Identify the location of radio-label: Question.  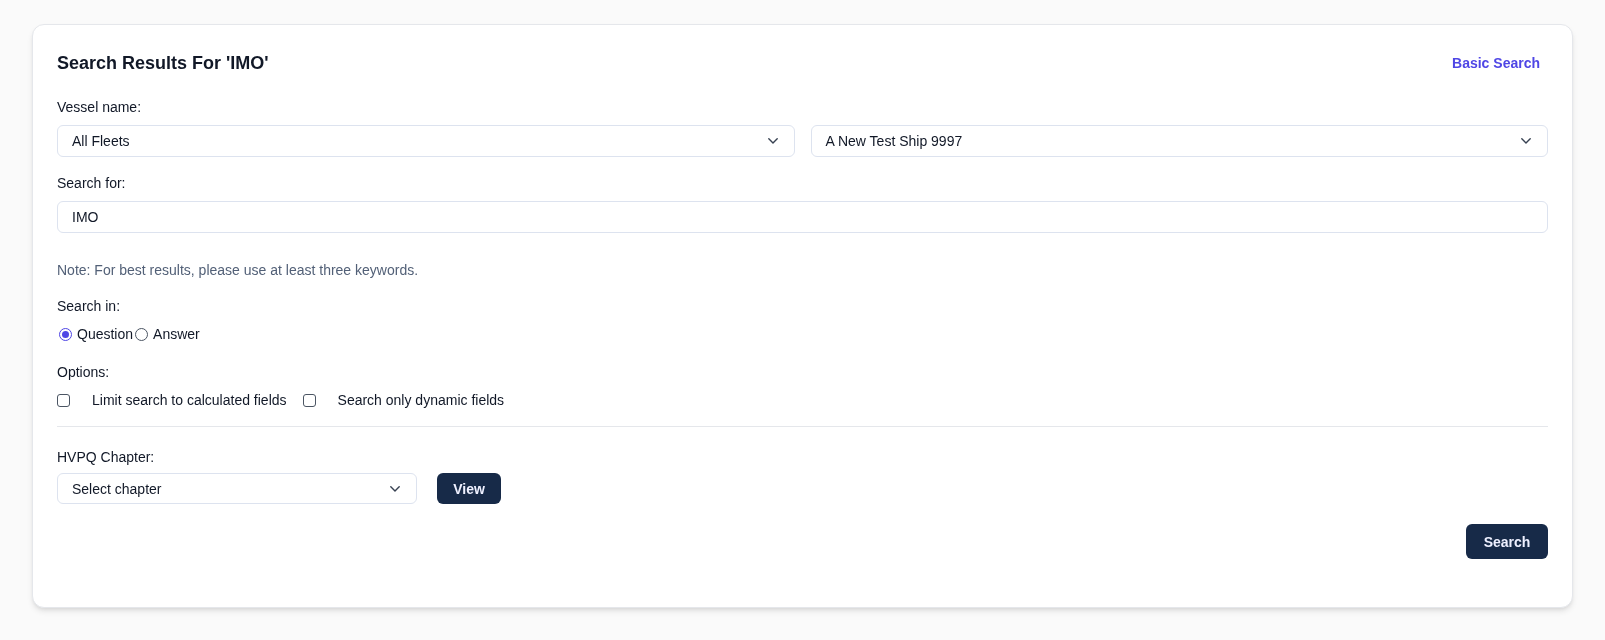
(105, 334).